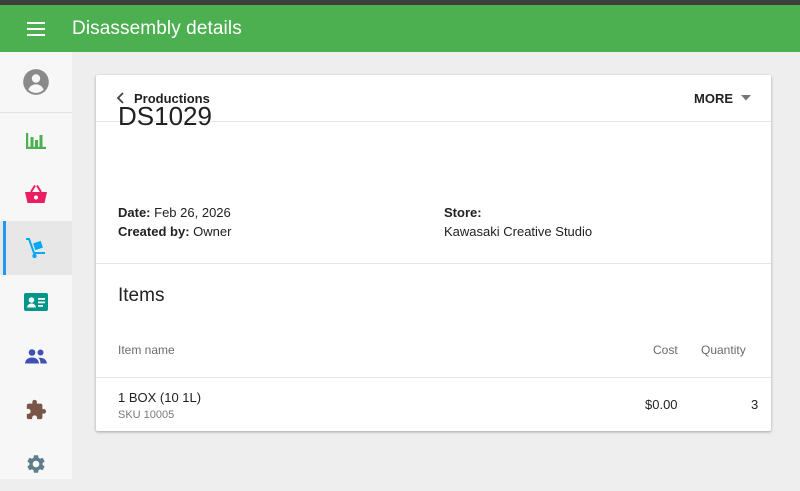  What do you see at coordinates (400, 28) in the screenshot?
I see `app-bar: Disassembly details` at bounding box center [400, 28].